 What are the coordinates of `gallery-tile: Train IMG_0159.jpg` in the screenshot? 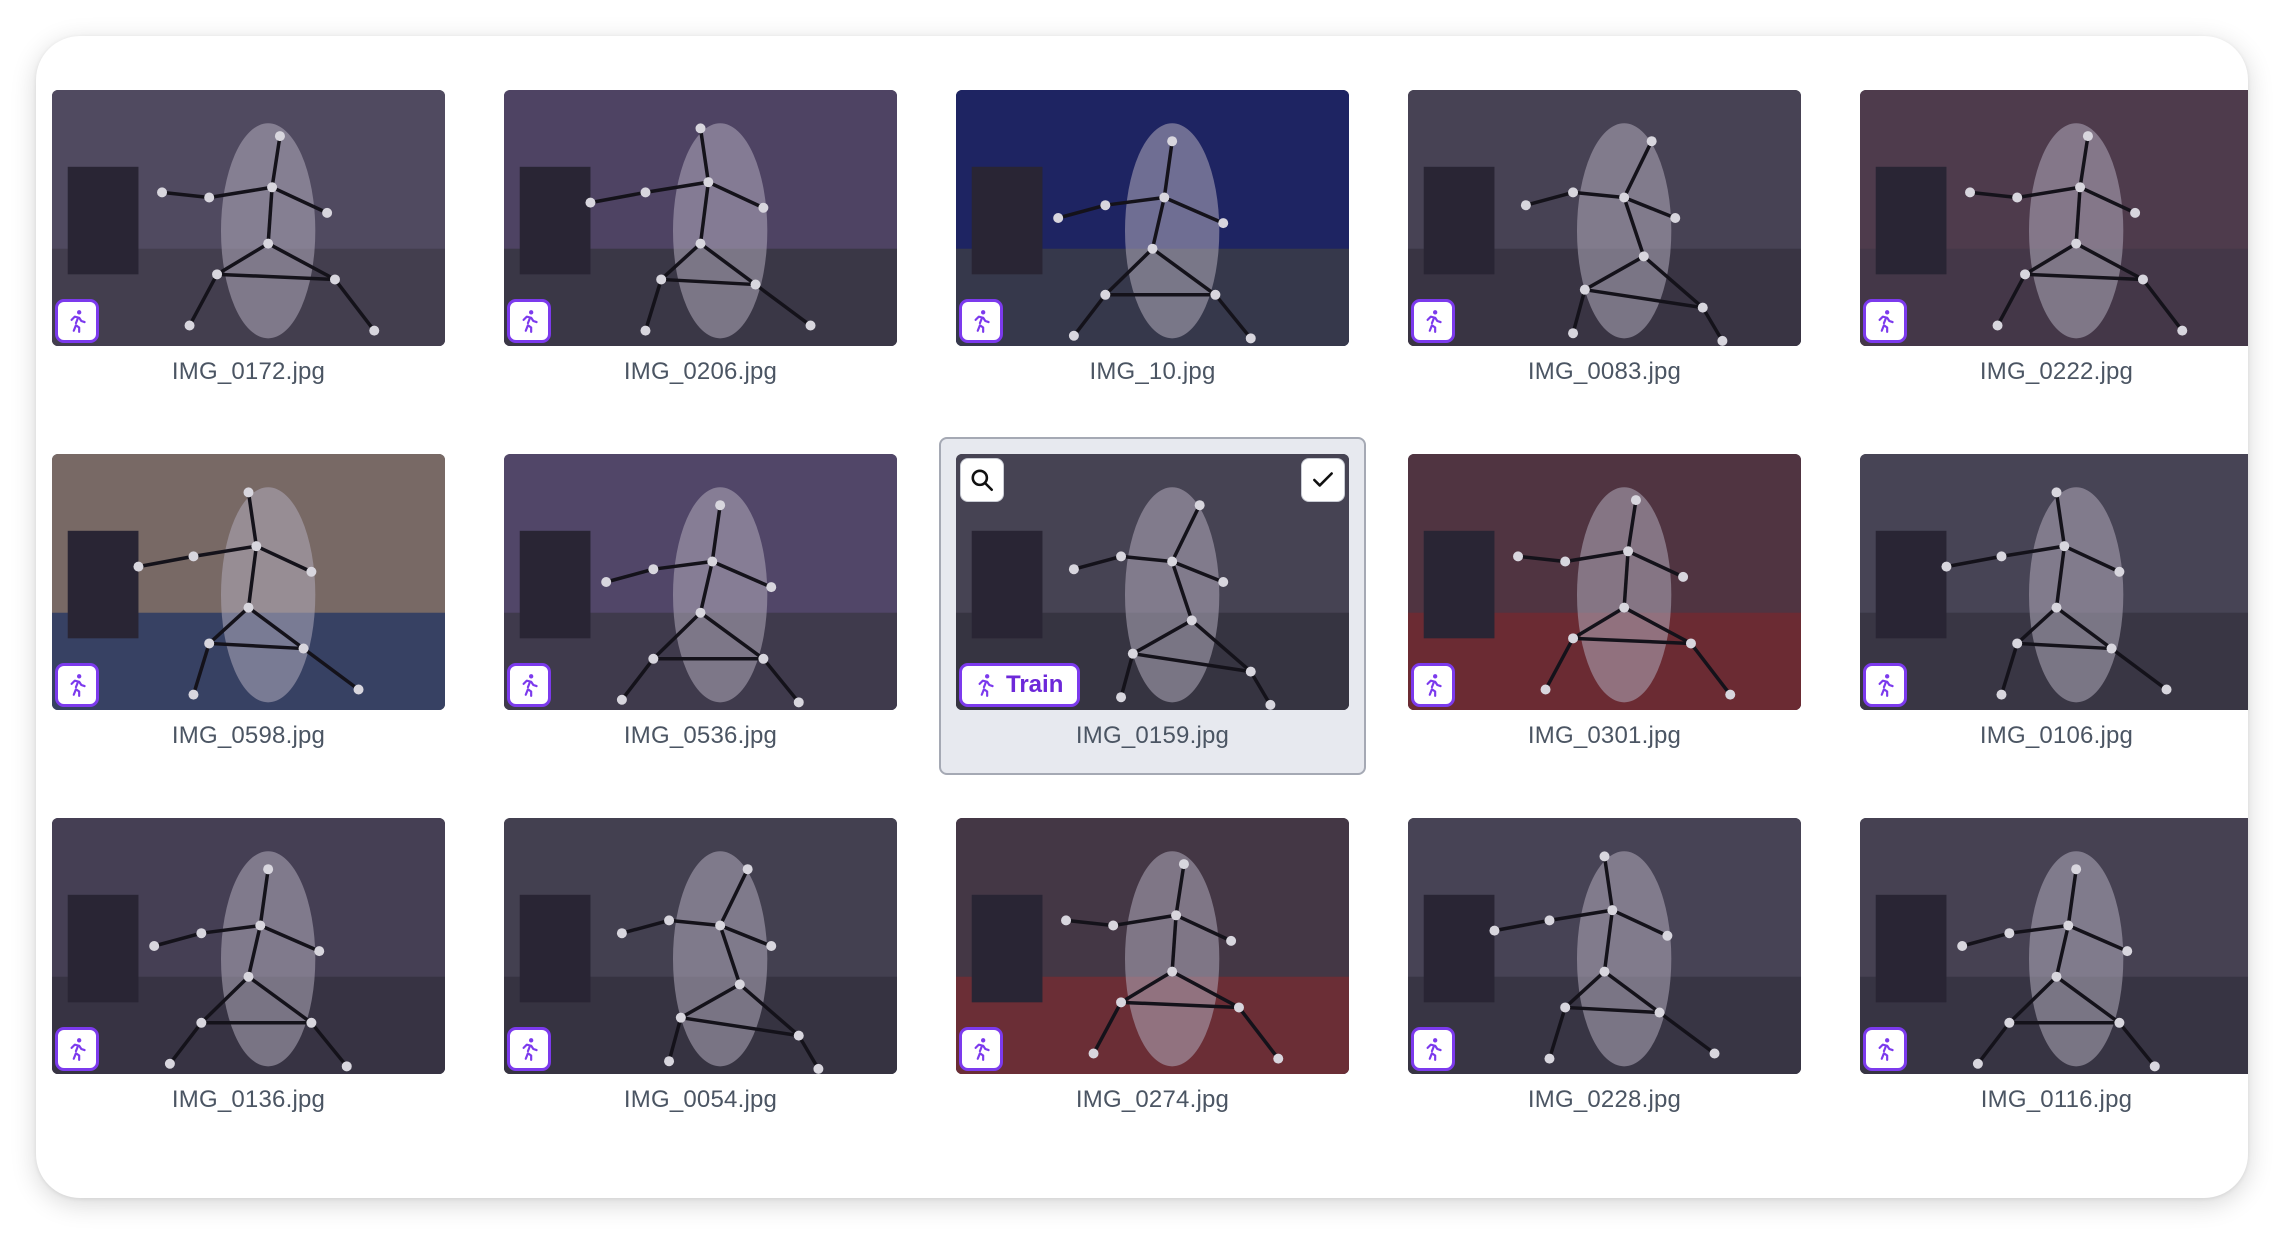 It's located at (1152, 606).